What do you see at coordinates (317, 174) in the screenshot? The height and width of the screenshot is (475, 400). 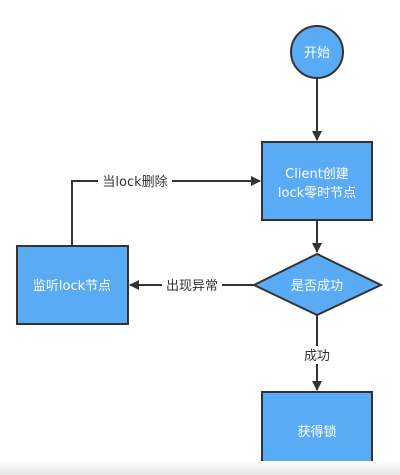 I see `node-create-label-line1: Client创建` at bounding box center [317, 174].